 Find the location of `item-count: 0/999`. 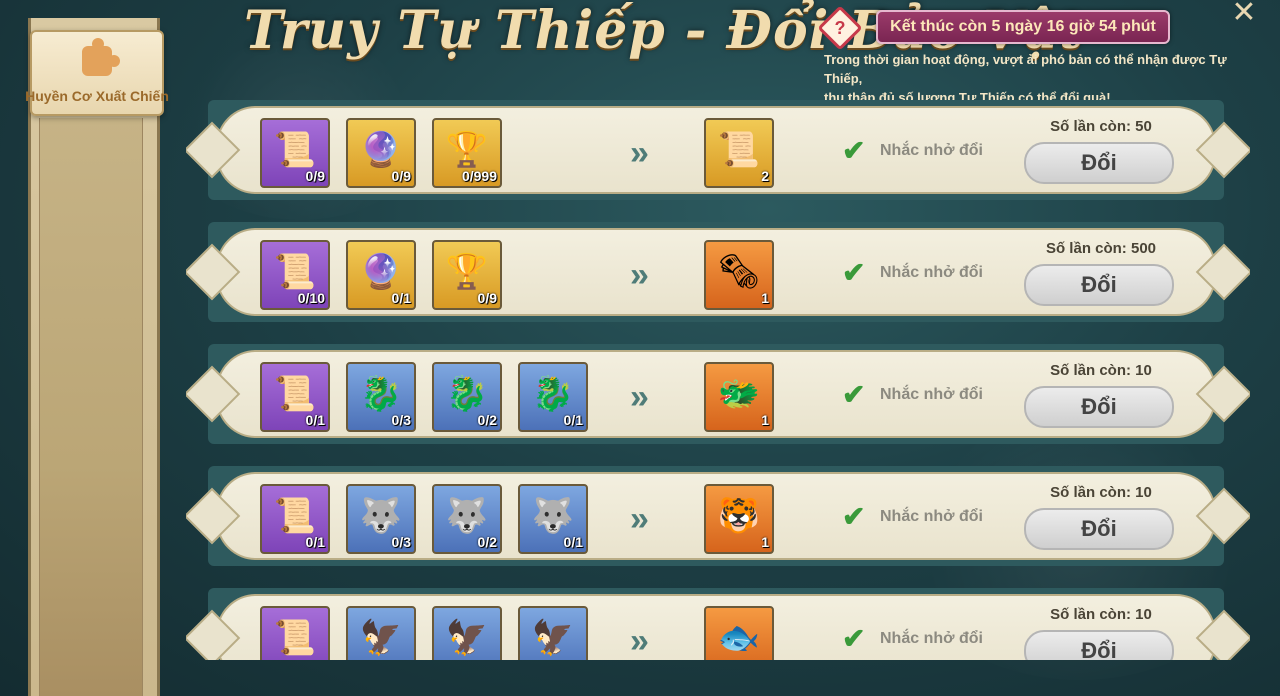

item-count: 0/999 is located at coordinates (479, 176).